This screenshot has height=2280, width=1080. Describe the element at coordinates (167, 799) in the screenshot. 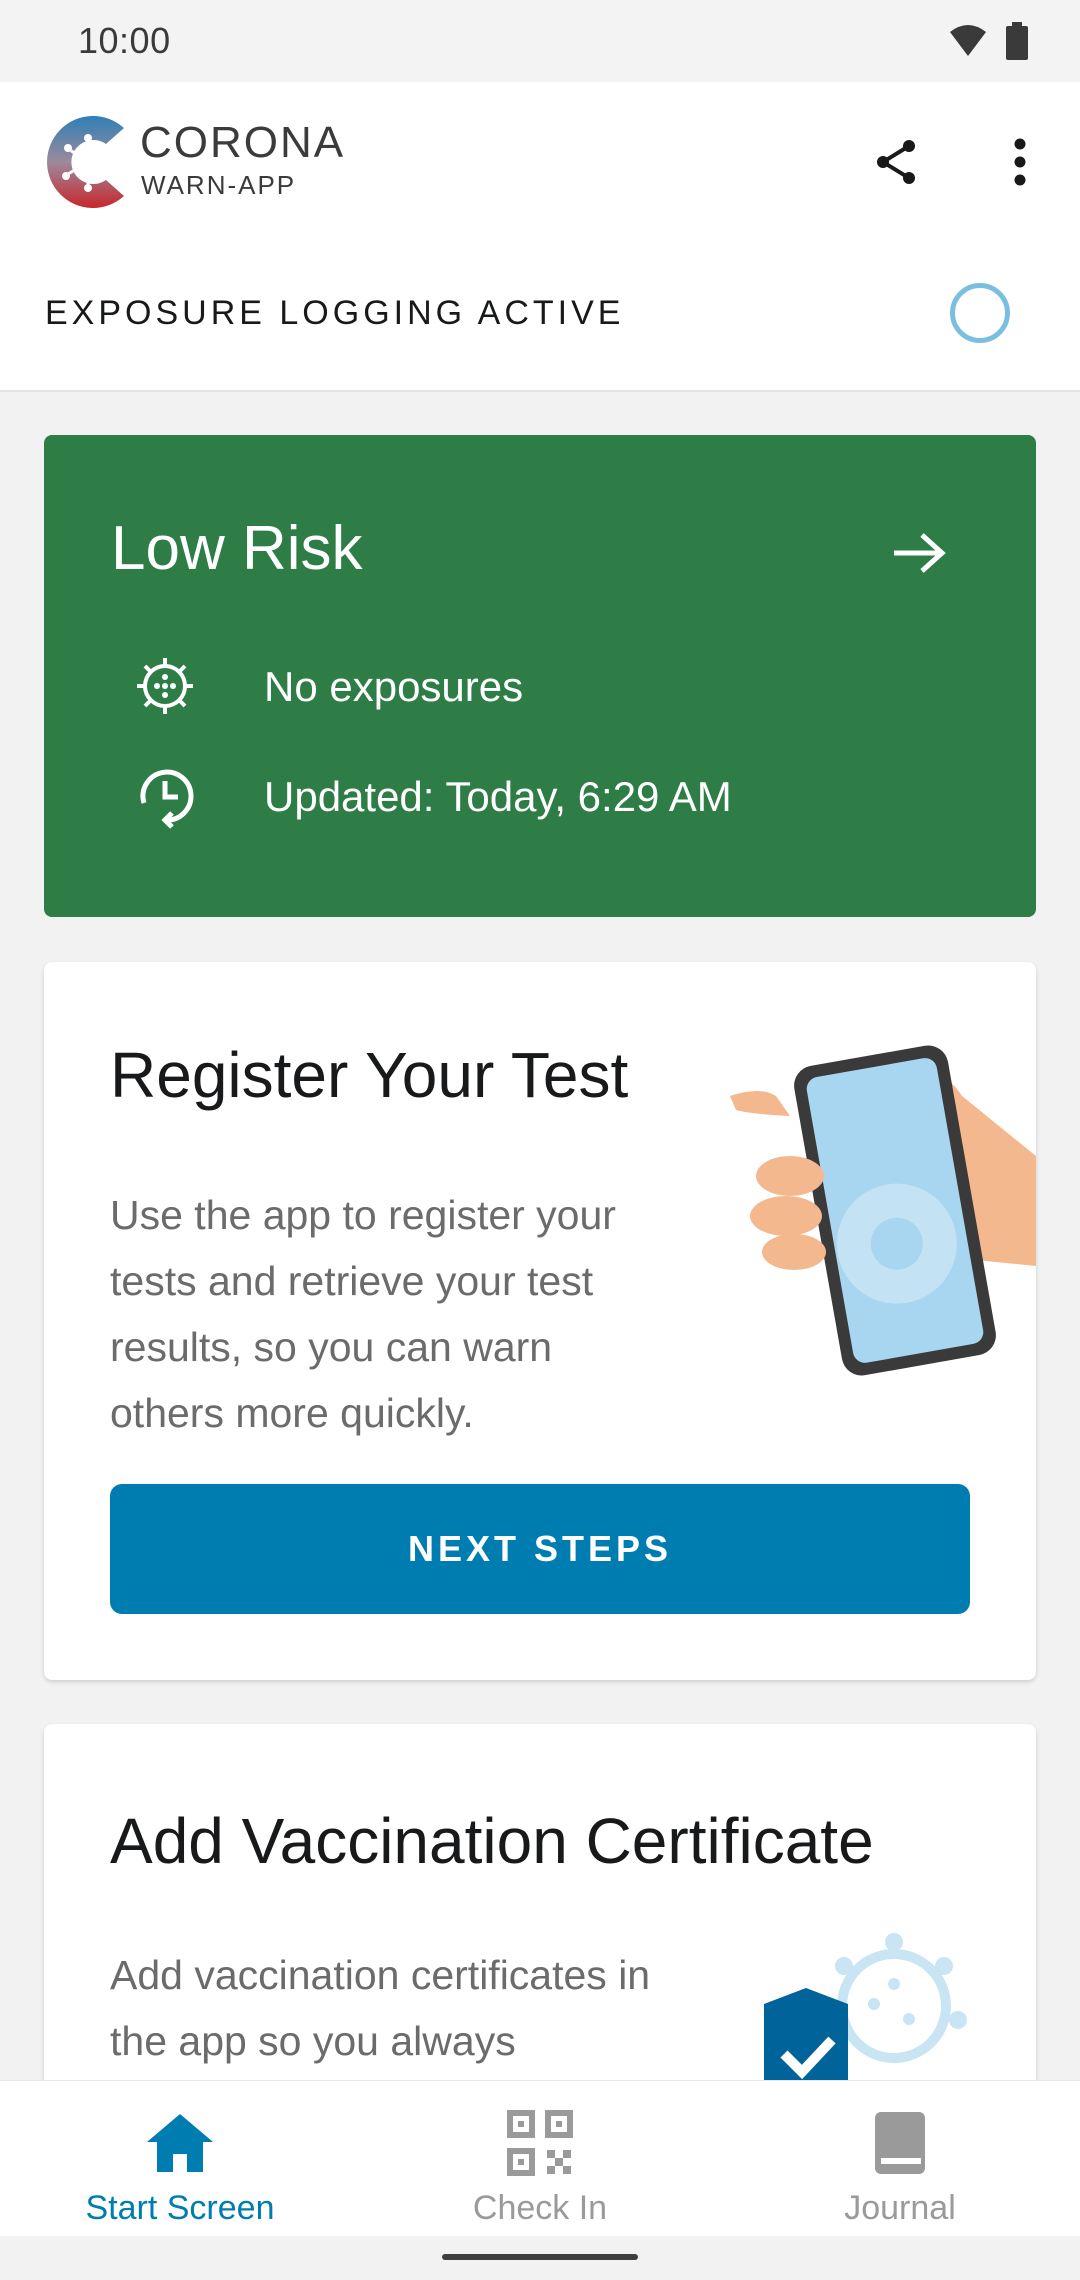

I see `history-clock-icon` at that location.